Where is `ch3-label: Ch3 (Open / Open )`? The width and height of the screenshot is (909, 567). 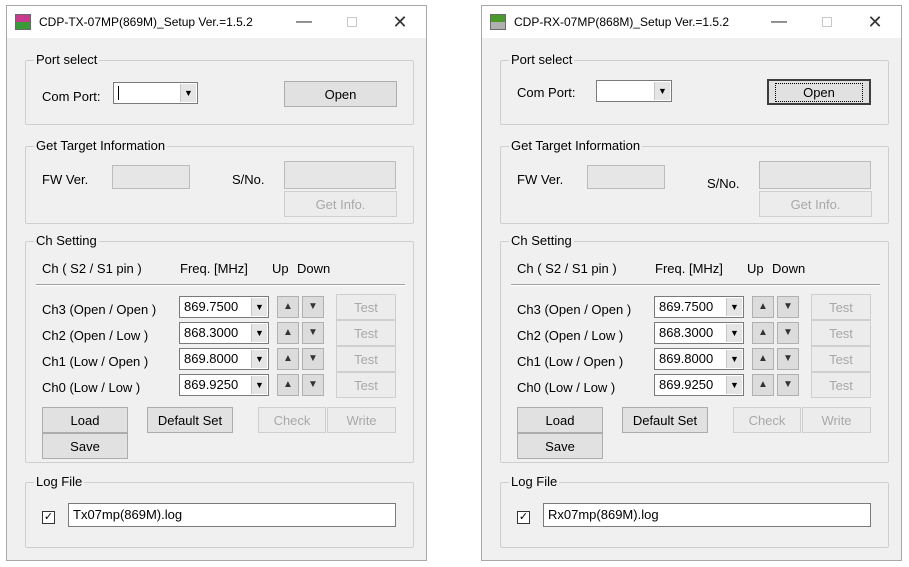 ch3-label: Ch3 (Open / Open ) is located at coordinates (99, 309).